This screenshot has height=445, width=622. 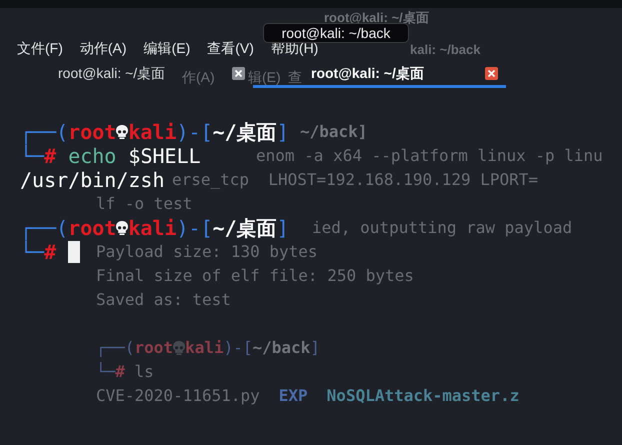 I want to click on tooltip: root@kali: ~/back, so click(x=336, y=33).